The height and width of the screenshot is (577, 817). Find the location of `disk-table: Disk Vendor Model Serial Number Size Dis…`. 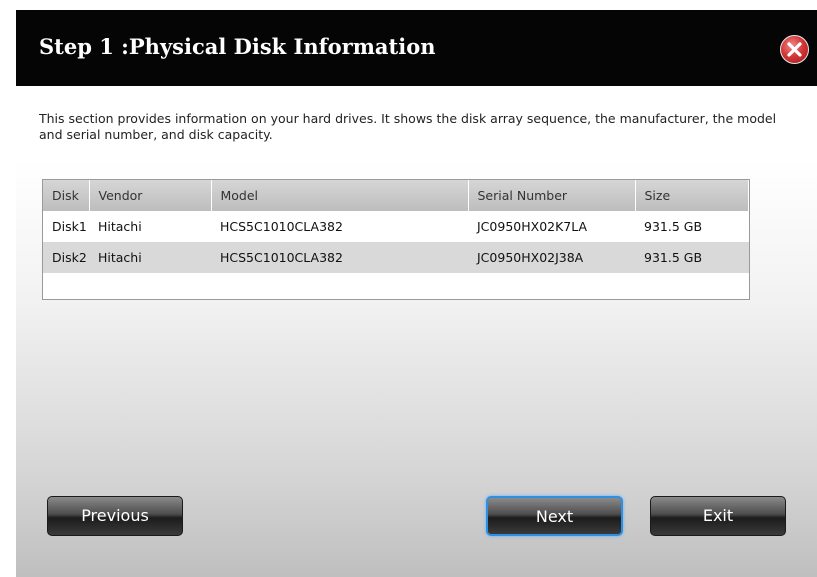

disk-table: Disk Vendor Model Serial Number Size Dis… is located at coordinates (396, 226).